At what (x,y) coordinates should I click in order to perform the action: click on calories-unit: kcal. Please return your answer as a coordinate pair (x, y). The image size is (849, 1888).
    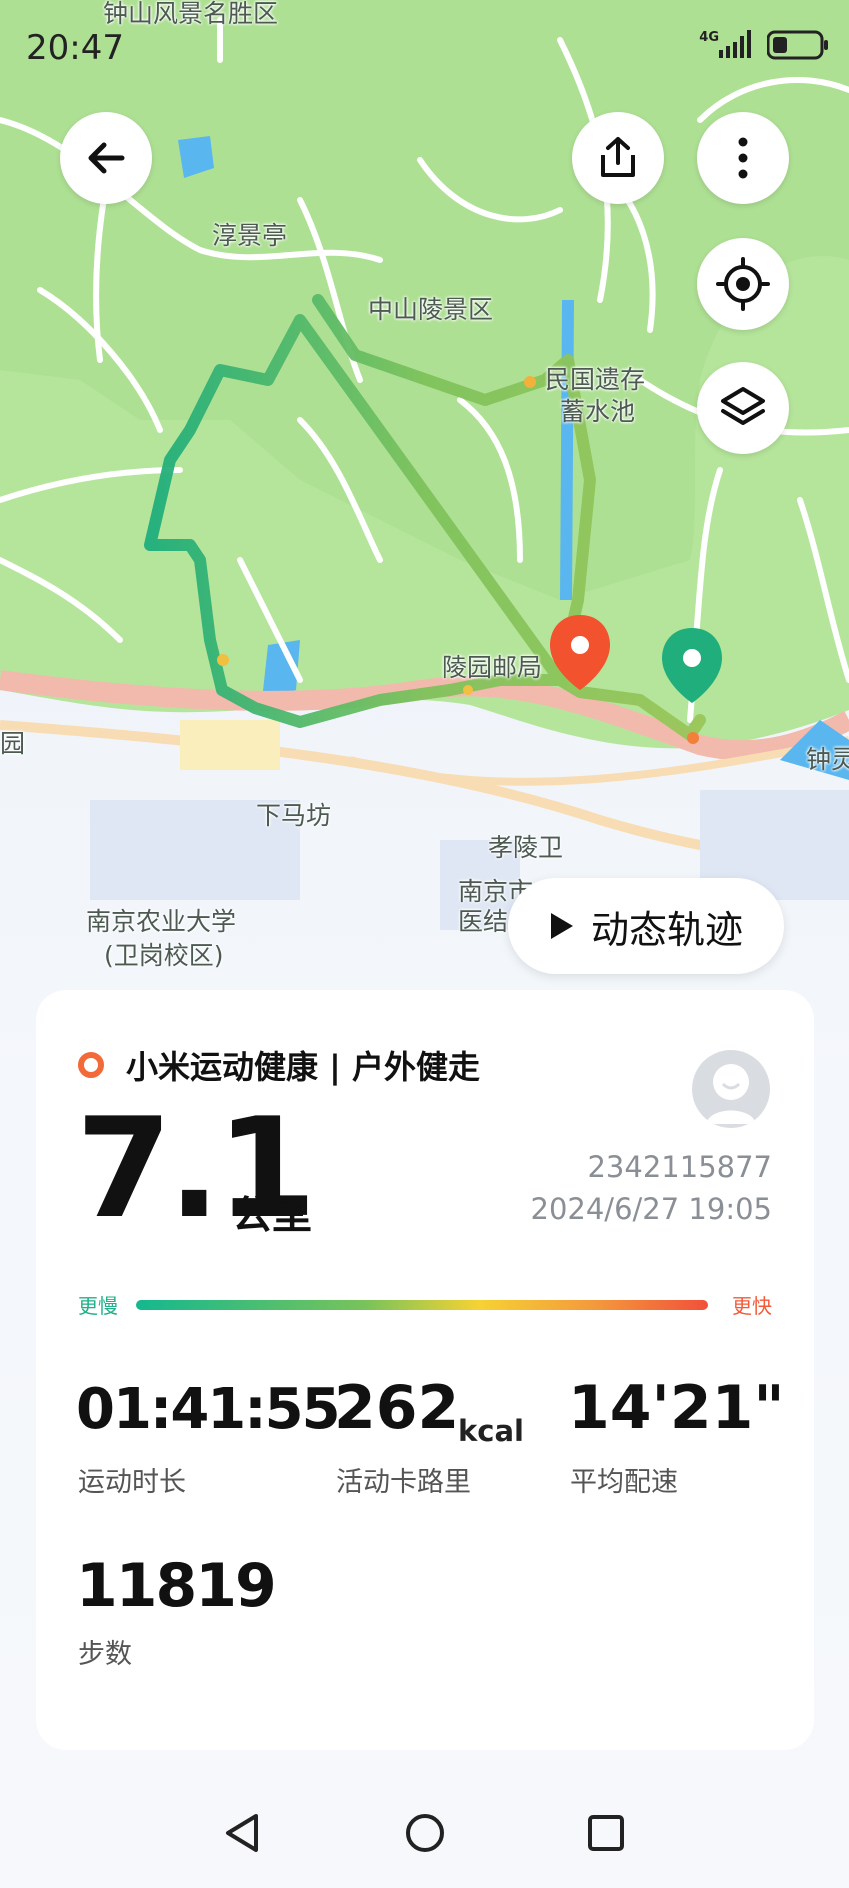
    Looking at the image, I should click on (491, 1431).